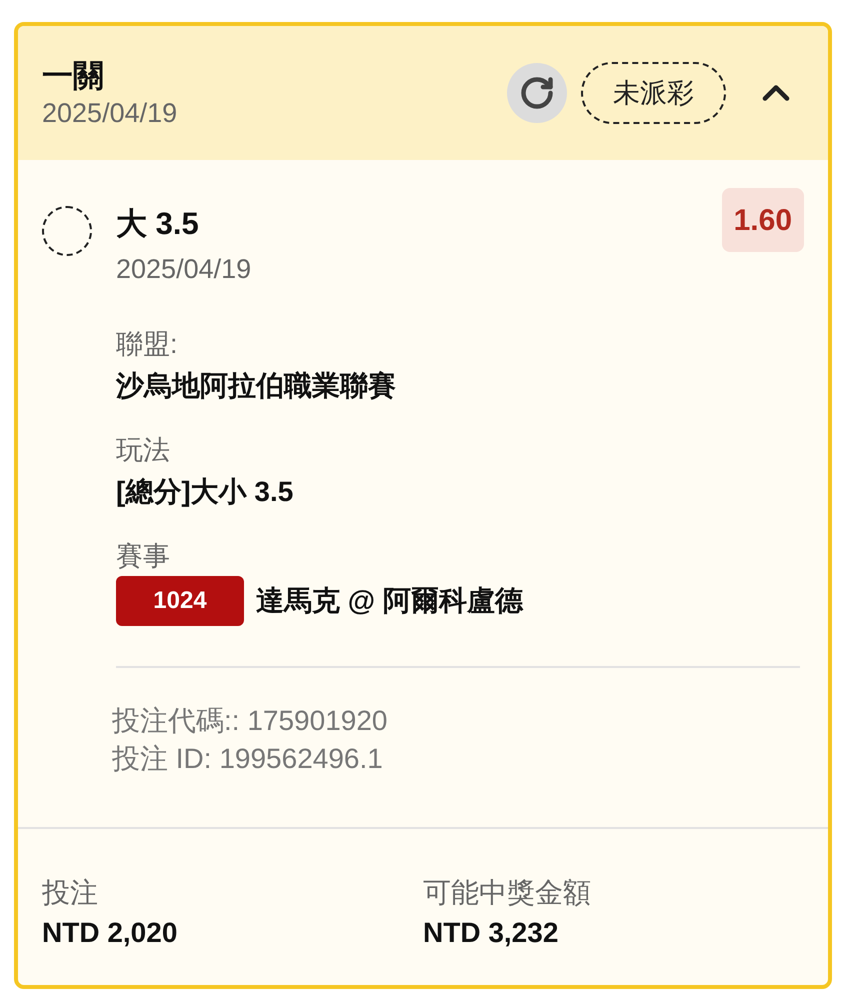 The width and height of the screenshot is (859, 1000). What do you see at coordinates (491, 933) in the screenshot?
I see `amount-value: NTD 3,232` at bounding box center [491, 933].